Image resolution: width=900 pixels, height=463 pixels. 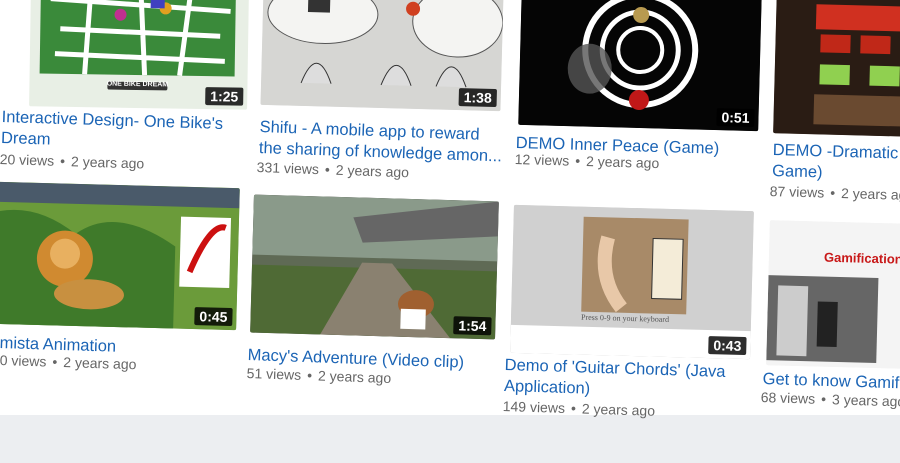 I want to click on video-meta: 68 views • 3 years ago, so click(x=830, y=399).